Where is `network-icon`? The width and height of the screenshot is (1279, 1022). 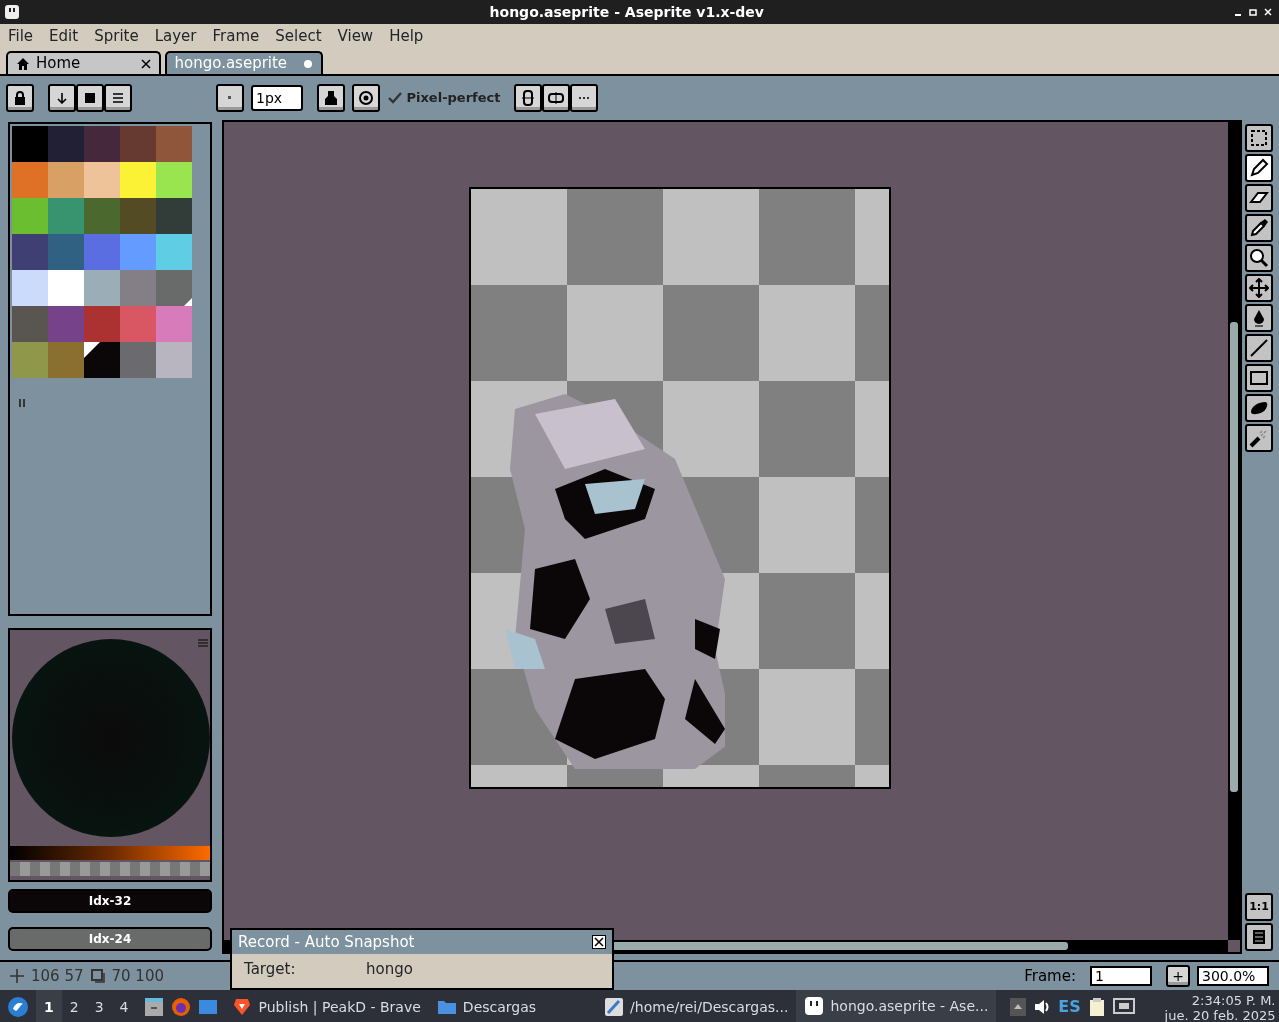 network-icon is located at coordinates (1123, 1007).